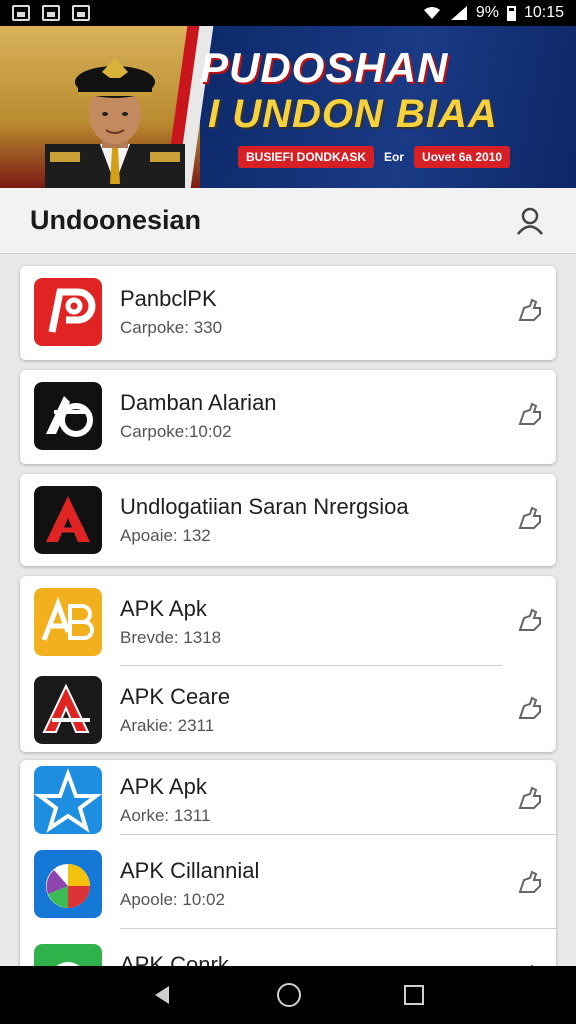  What do you see at coordinates (288, 221) in the screenshot?
I see `app-bar: Undoonesian` at bounding box center [288, 221].